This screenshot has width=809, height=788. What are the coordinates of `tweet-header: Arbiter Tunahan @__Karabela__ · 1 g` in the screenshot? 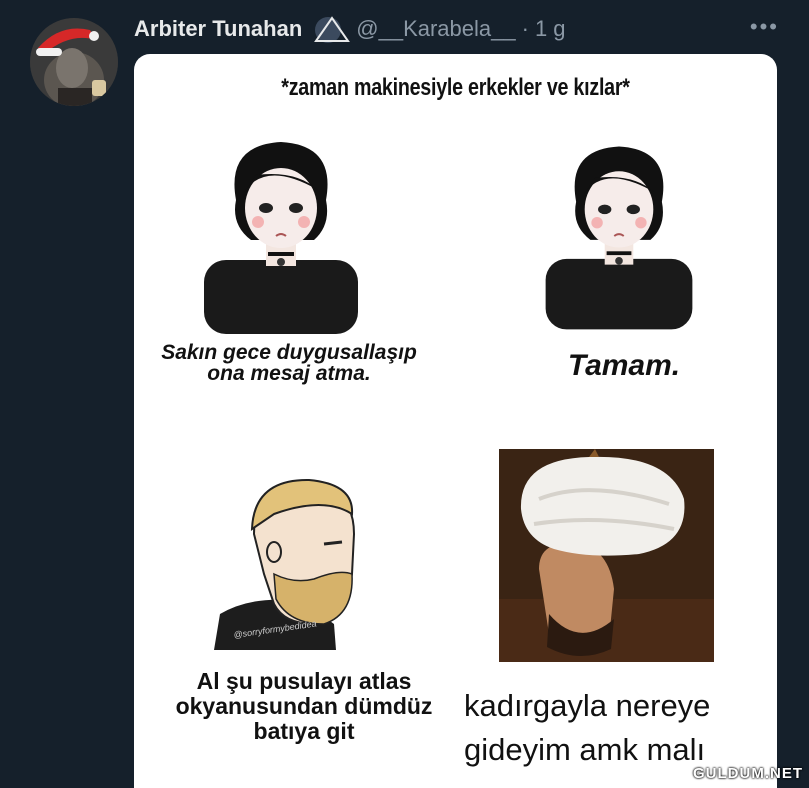 It's located at (471, 29).